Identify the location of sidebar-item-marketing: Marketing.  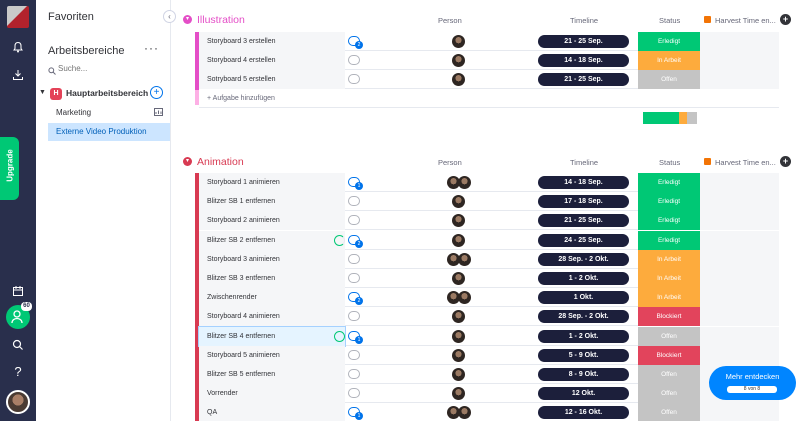
(109, 113).